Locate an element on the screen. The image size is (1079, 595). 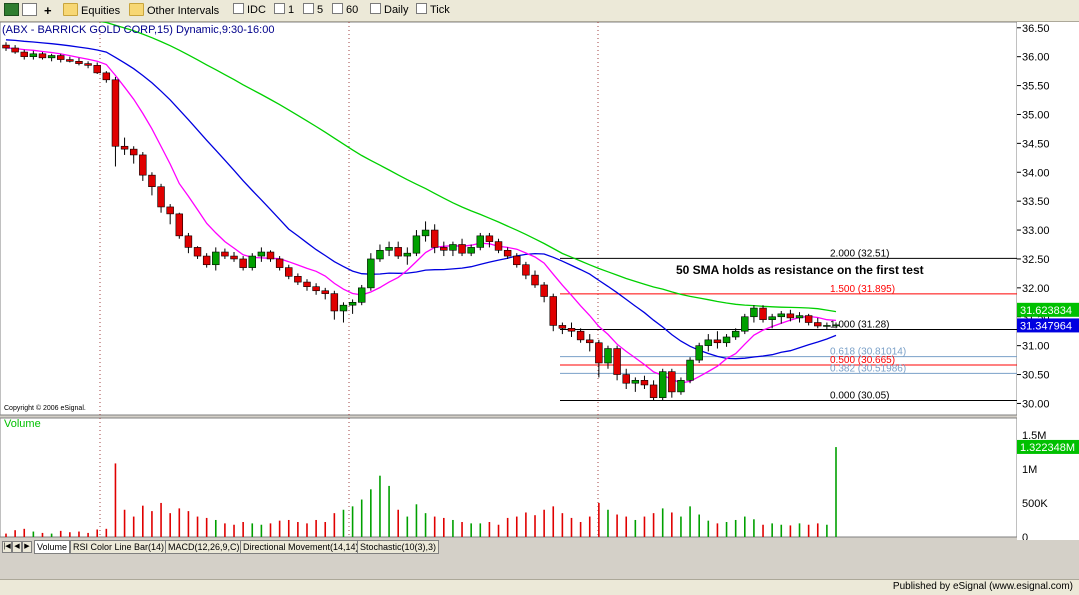
other-intervals-label: Other Intervals is located at coordinates (183, 11).